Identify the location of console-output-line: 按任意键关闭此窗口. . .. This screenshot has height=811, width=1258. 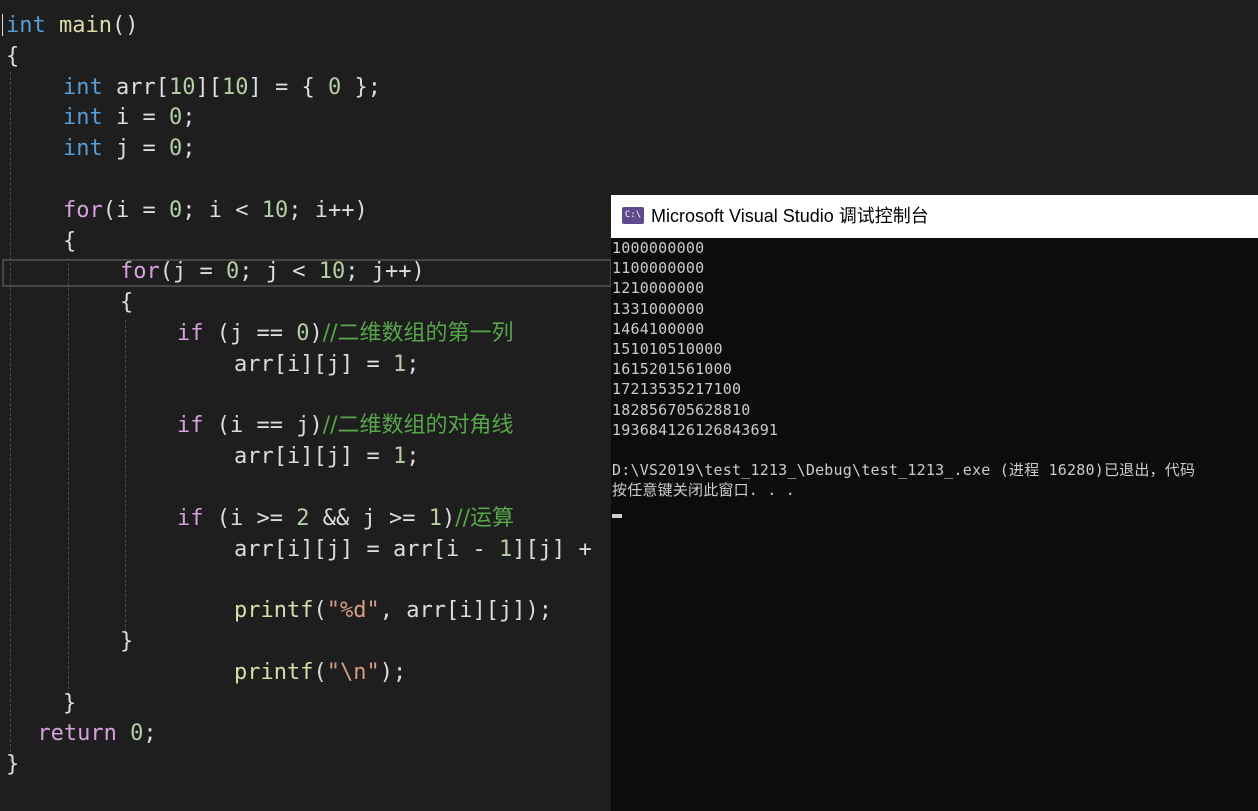
(703, 490).